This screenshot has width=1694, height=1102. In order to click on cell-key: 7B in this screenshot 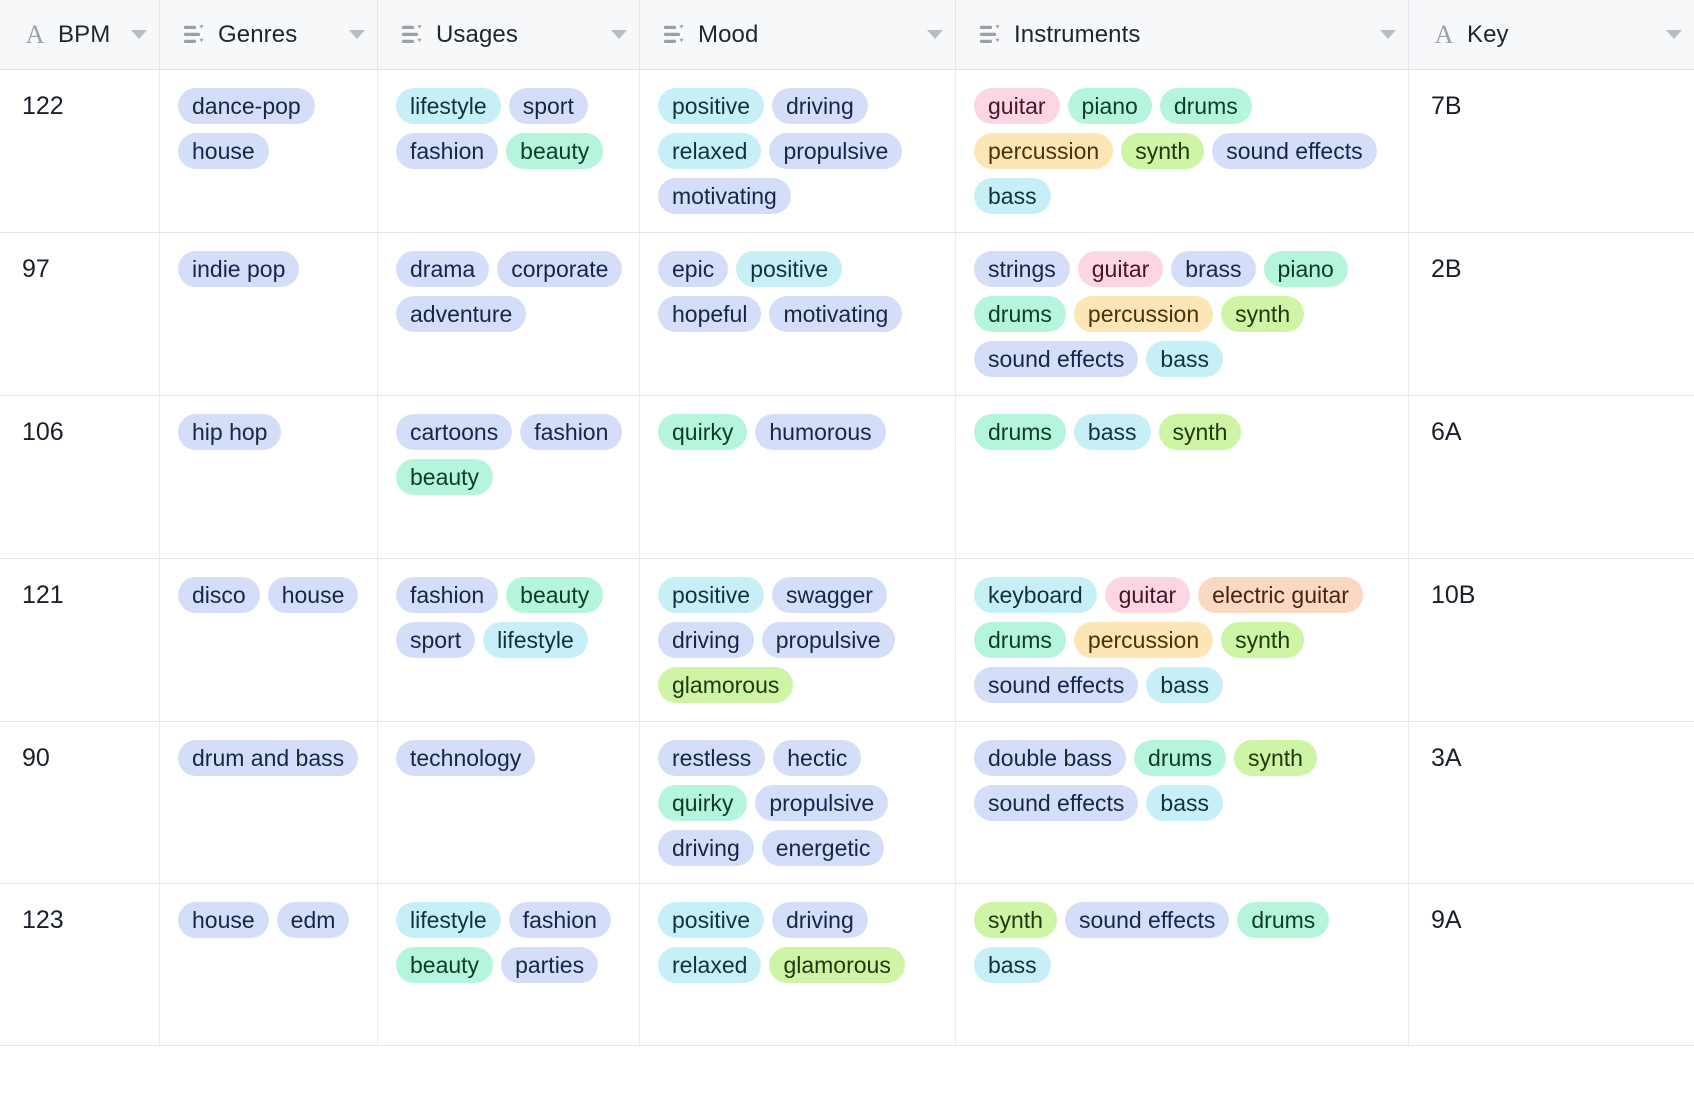, I will do `click(1551, 151)`.